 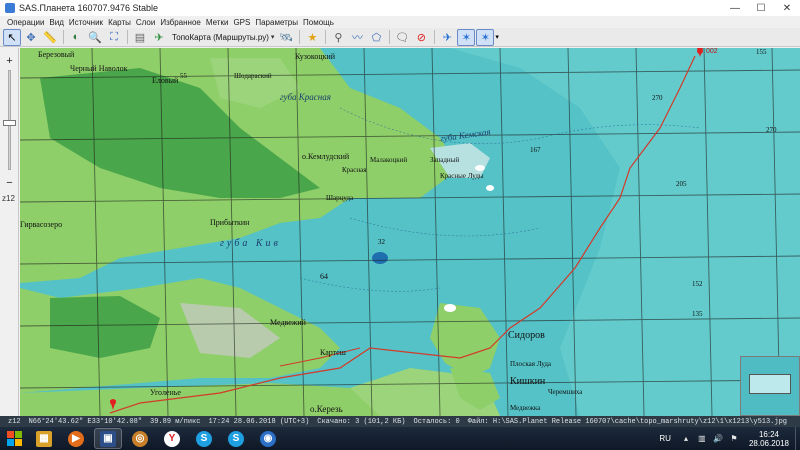 I want to click on menu-placemarks: Метки, so click(x=217, y=22).